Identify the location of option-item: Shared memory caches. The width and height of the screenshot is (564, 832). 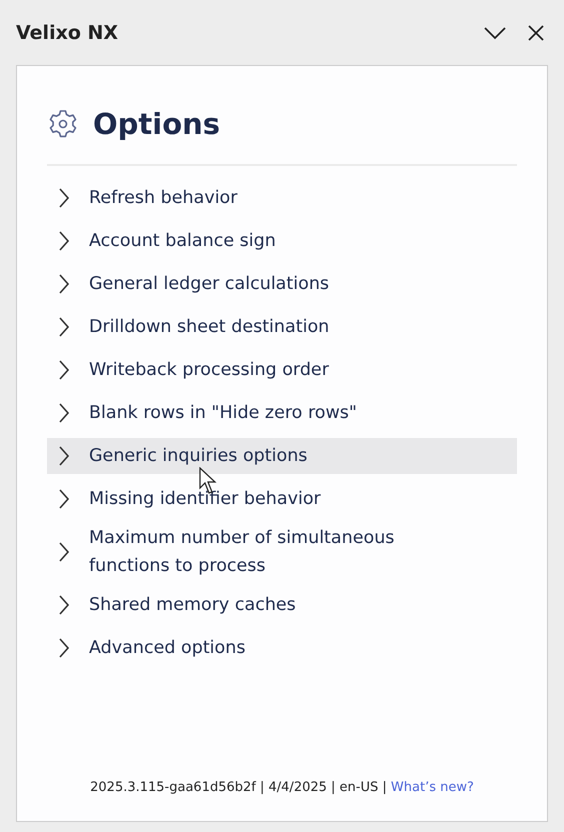
(282, 605).